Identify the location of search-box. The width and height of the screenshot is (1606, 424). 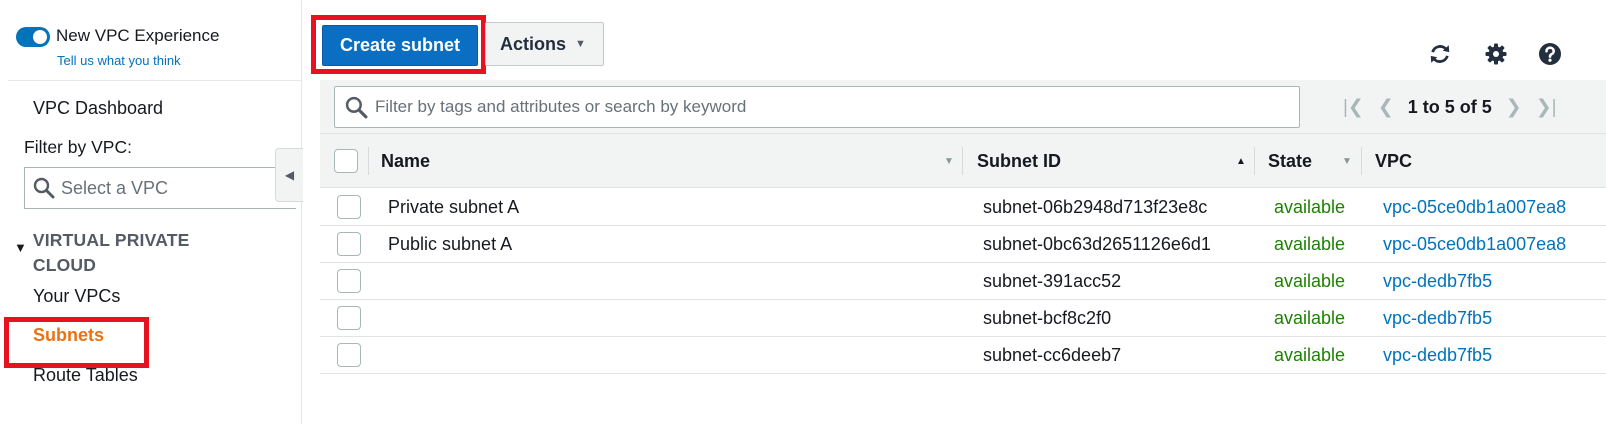
(817, 107).